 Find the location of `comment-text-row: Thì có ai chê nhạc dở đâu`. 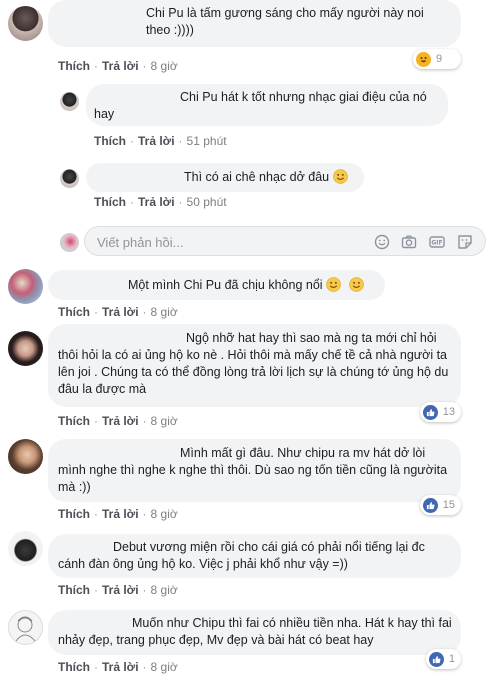

comment-text-row: Thì có ai chê nhạc dở đâu is located at coordinates (266, 177).